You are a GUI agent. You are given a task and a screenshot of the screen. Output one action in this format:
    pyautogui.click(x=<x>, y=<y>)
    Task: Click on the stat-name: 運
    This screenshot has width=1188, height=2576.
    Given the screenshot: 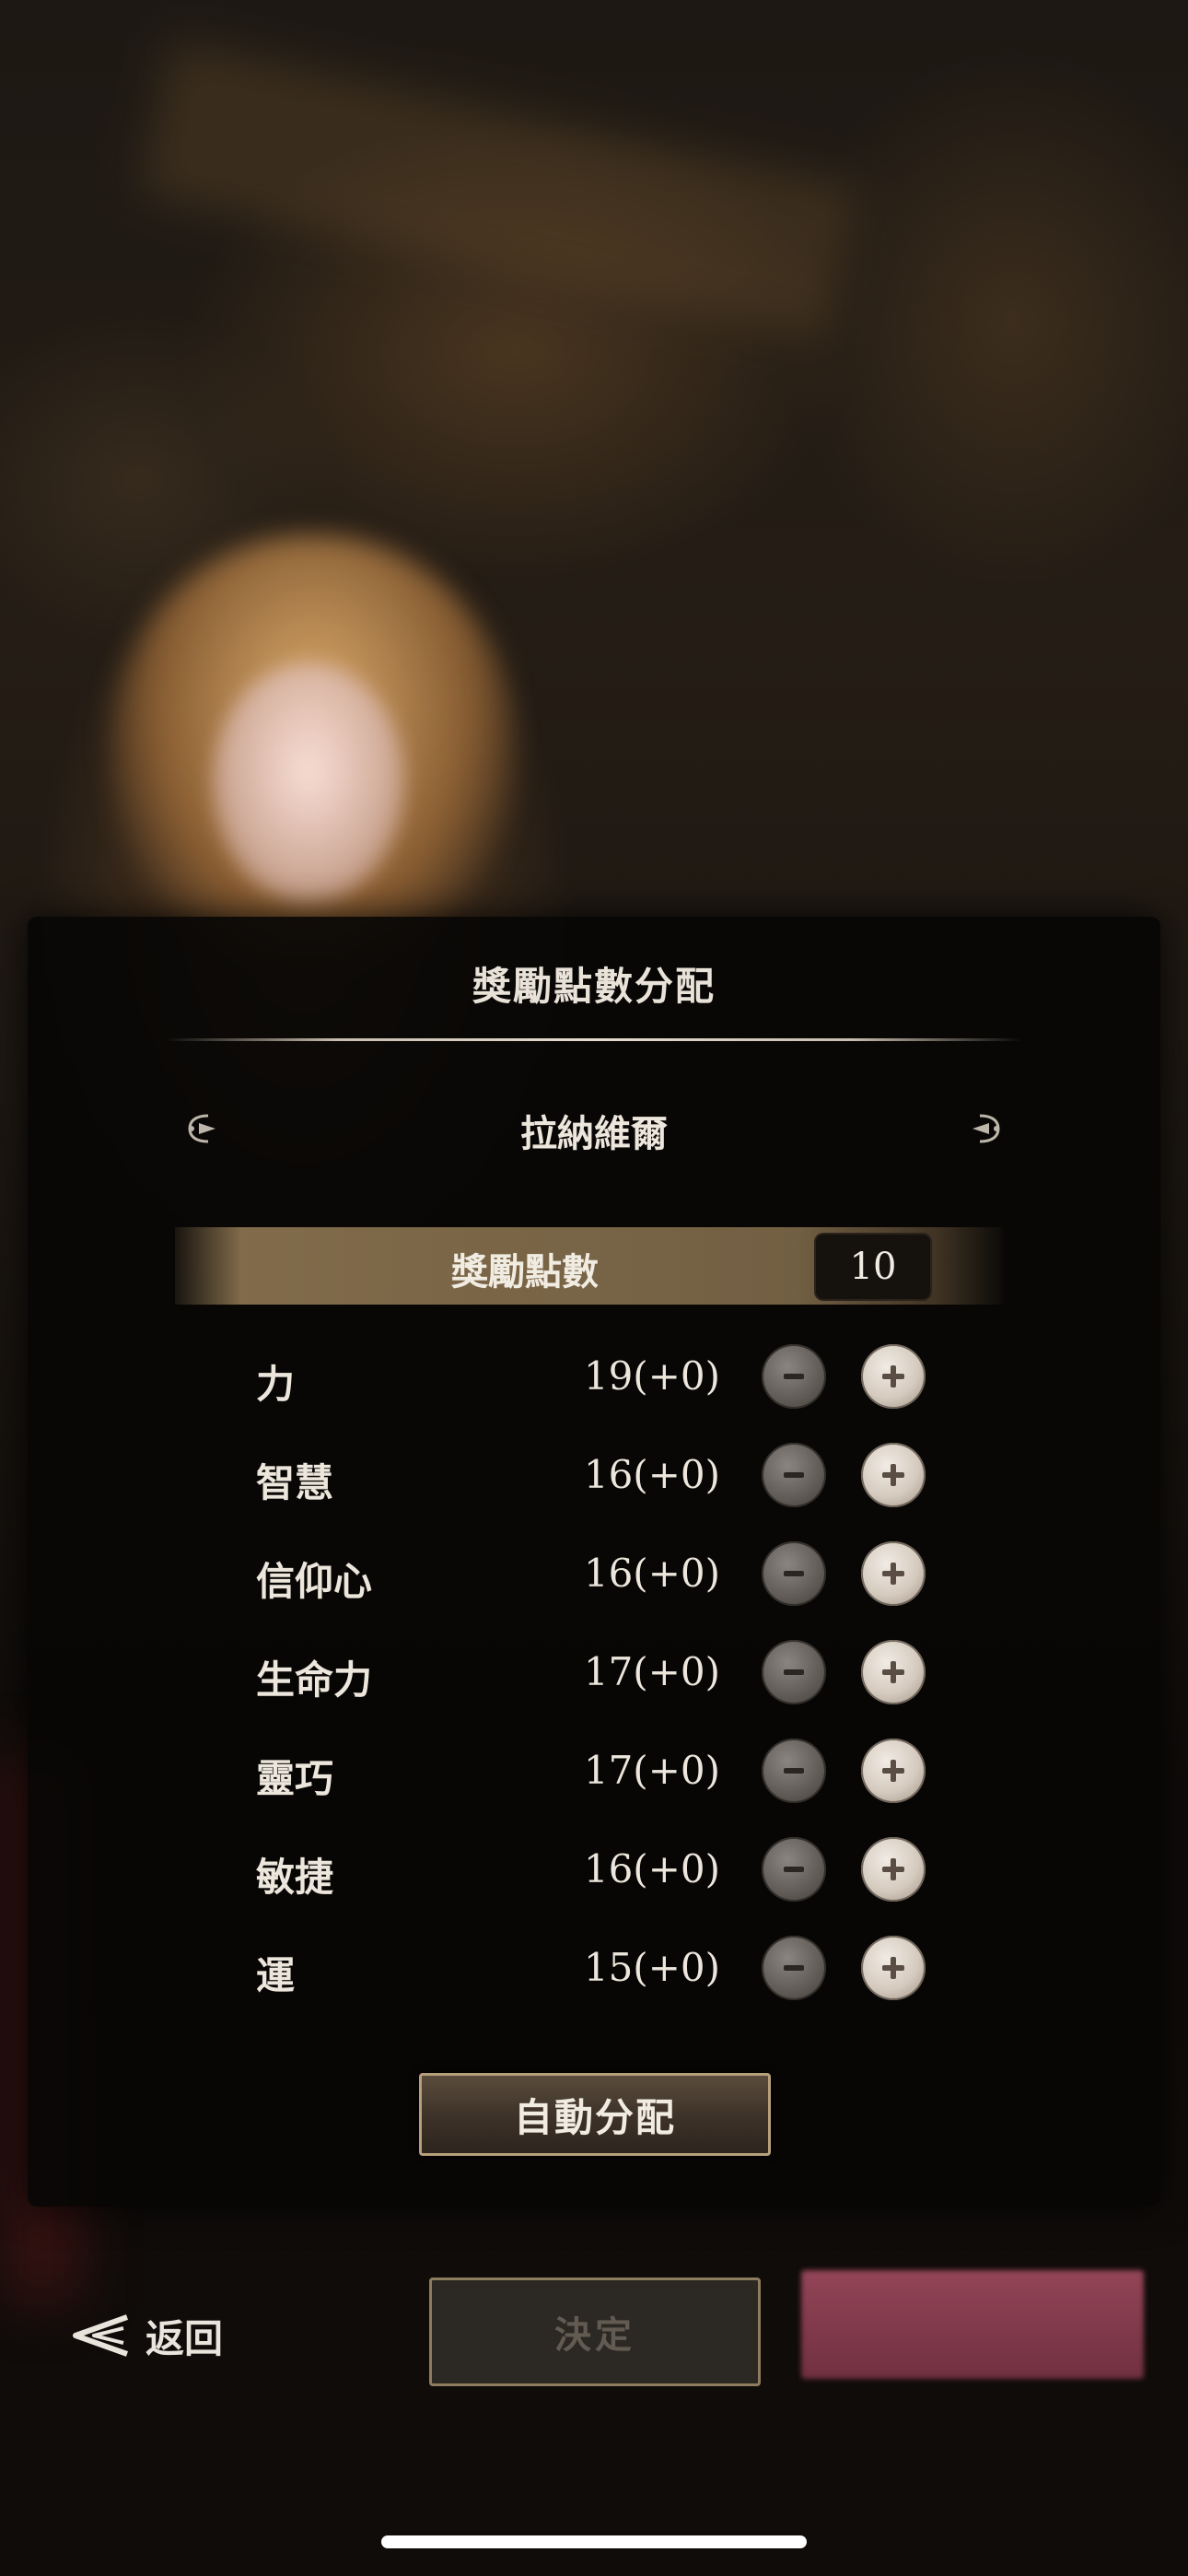 What is the action you would take?
    pyautogui.click(x=276, y=1975)
    